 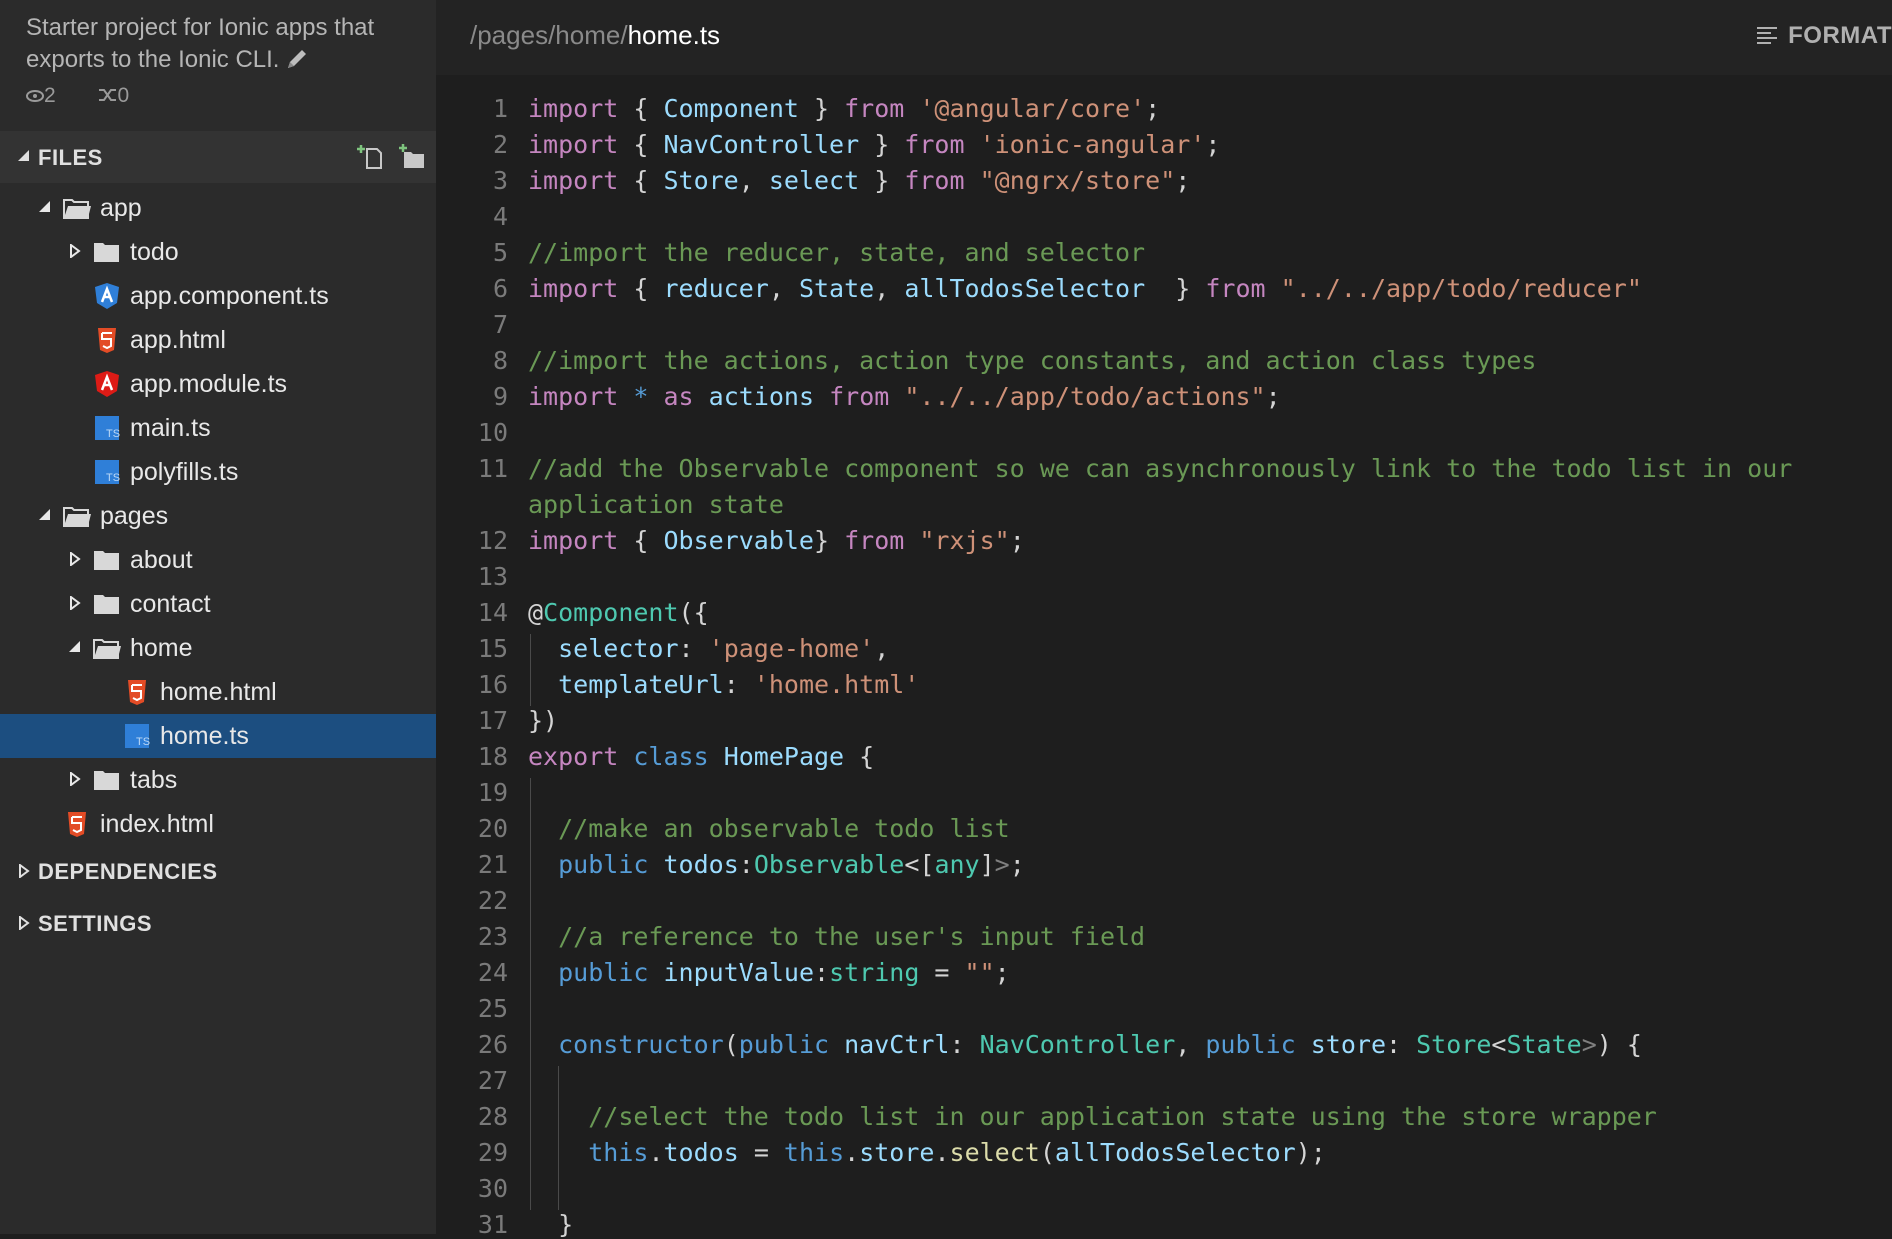 I want to click on line-number: 26, so click(x=492, y=1044).